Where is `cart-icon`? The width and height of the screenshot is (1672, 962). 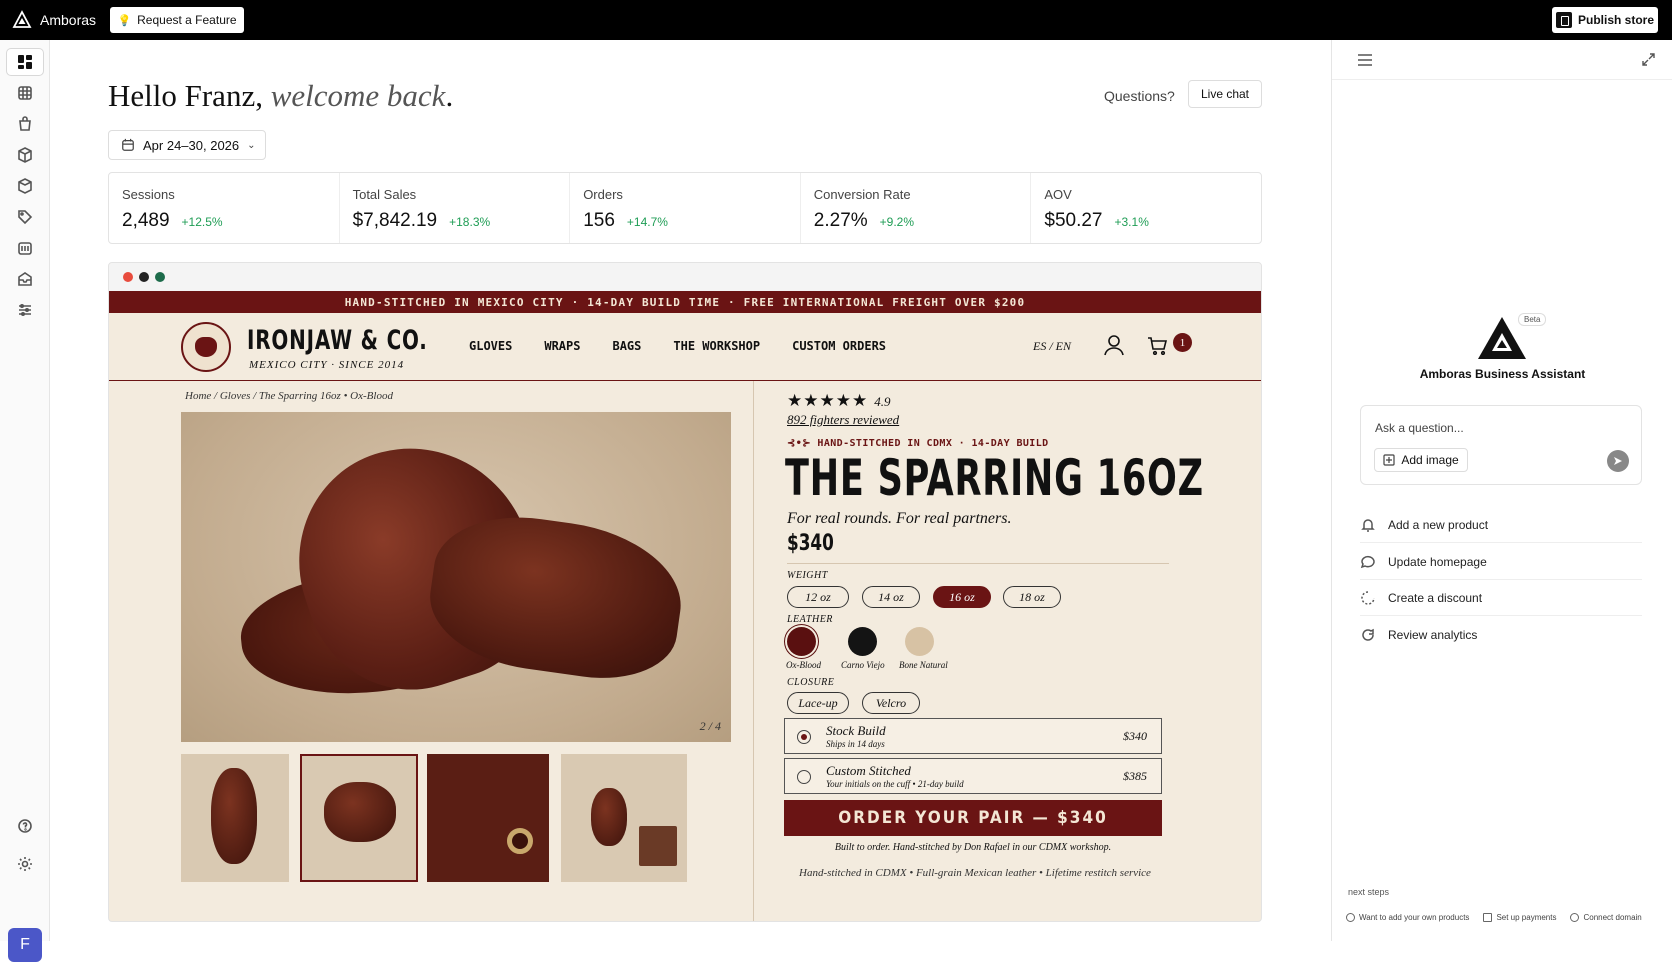
cart-icon is located at coordinates (1157, 346).